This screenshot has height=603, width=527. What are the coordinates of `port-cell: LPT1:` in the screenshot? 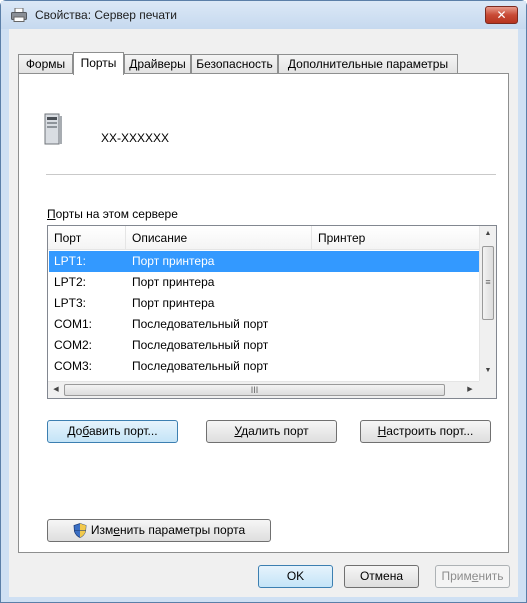 It's located at (70, 261).